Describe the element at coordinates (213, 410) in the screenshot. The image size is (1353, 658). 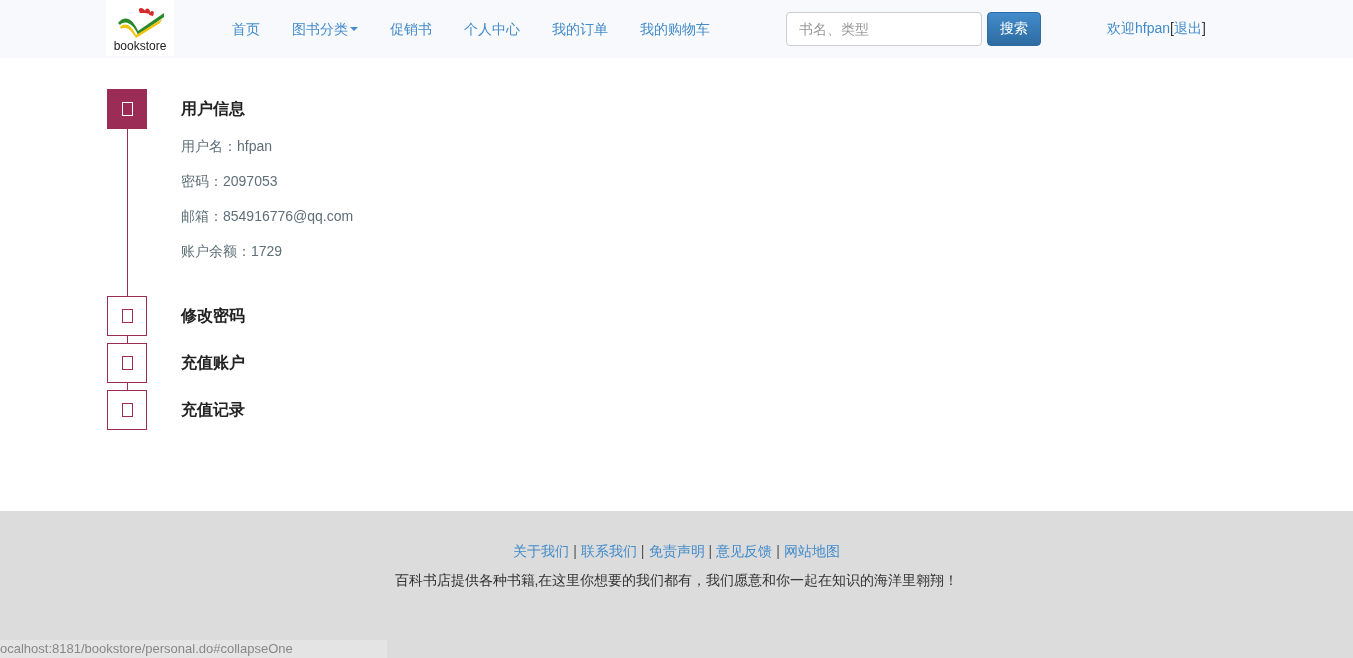
I see `section-title: 充值记录` at that location.